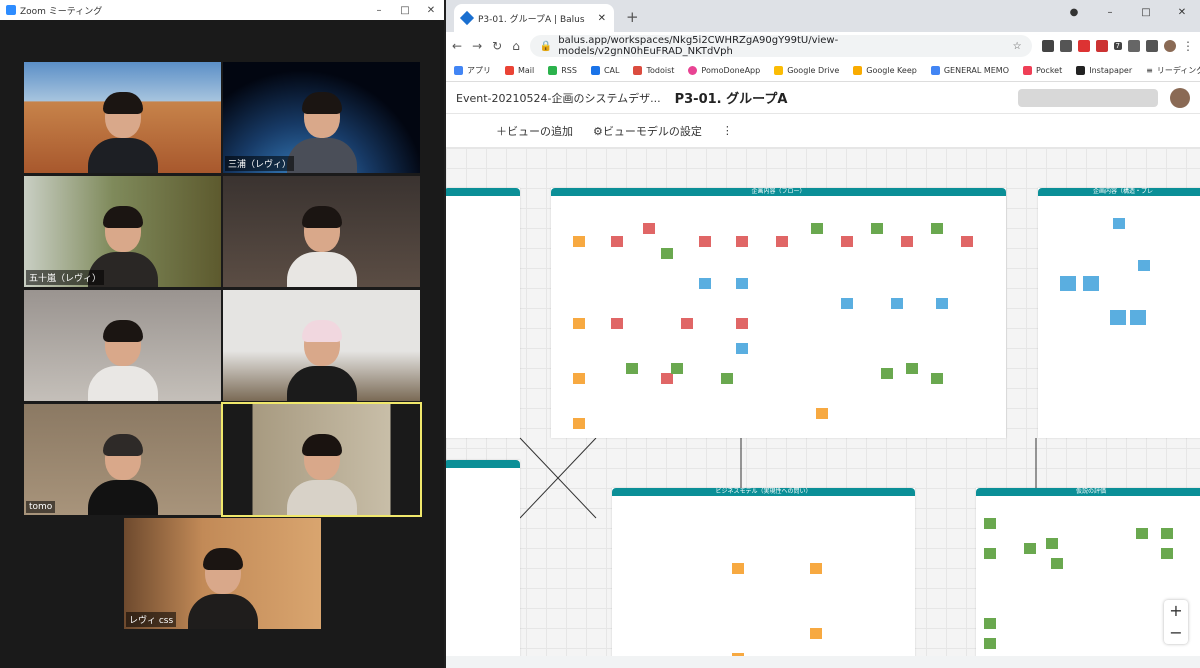 The width and height of the screenshot is (1200, 668). Describe the element at coordinates (1074, 12) in the screenshot. I see `tab-search-icon: ●` at that location.